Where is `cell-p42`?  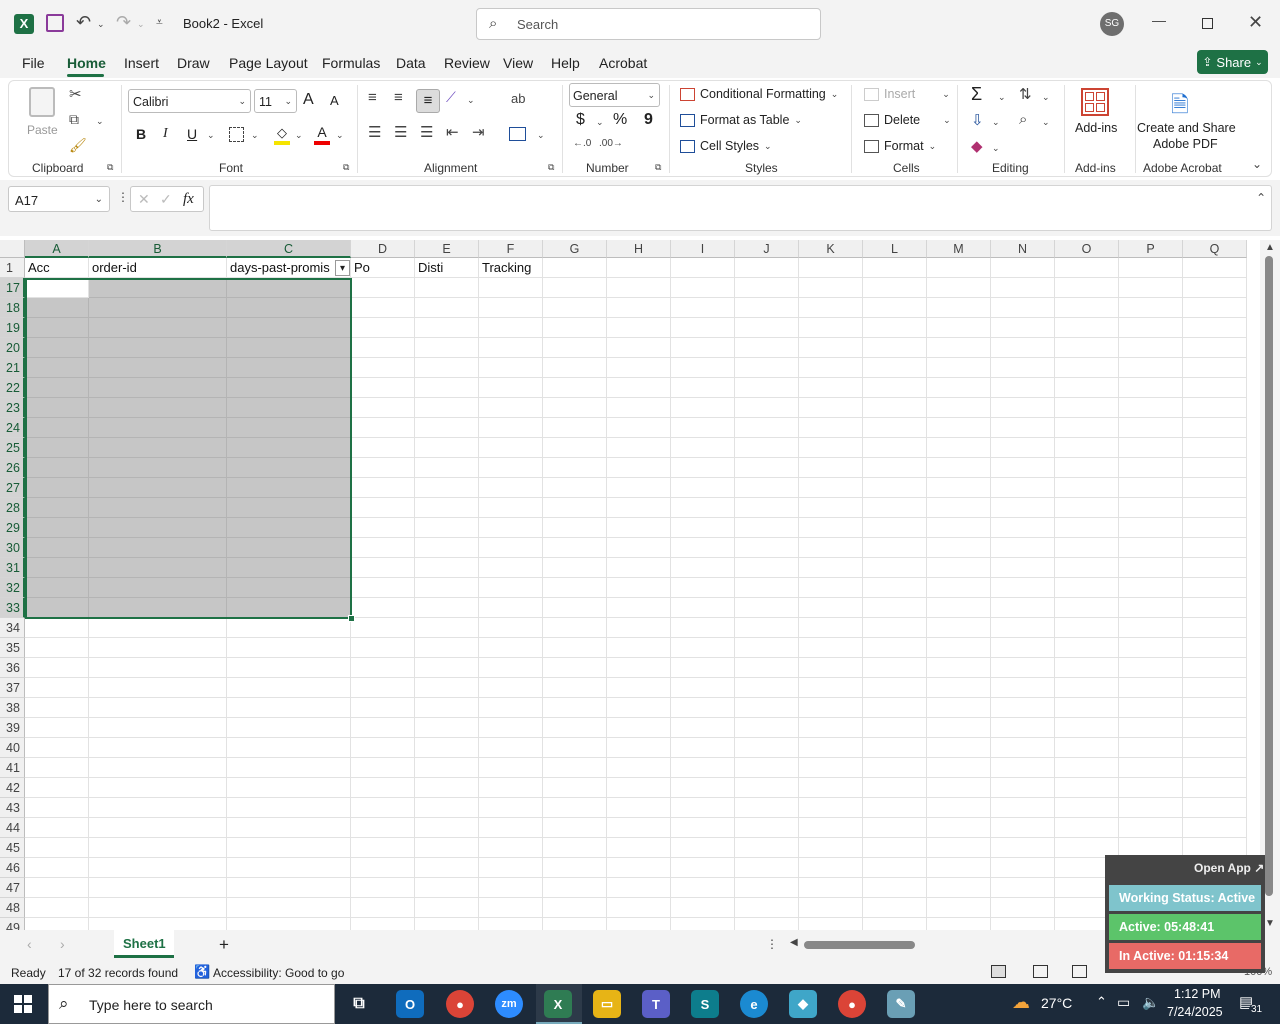
cell-p42 is located at coordinates (1151, 788).